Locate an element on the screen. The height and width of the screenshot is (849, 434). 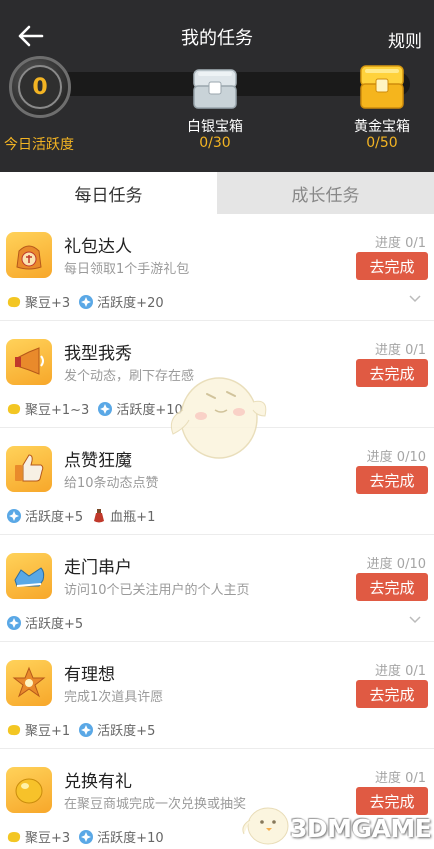
task-desc: 在聚豆商城完成一次兑换或抽奖 is located at coordinates (155, 804).